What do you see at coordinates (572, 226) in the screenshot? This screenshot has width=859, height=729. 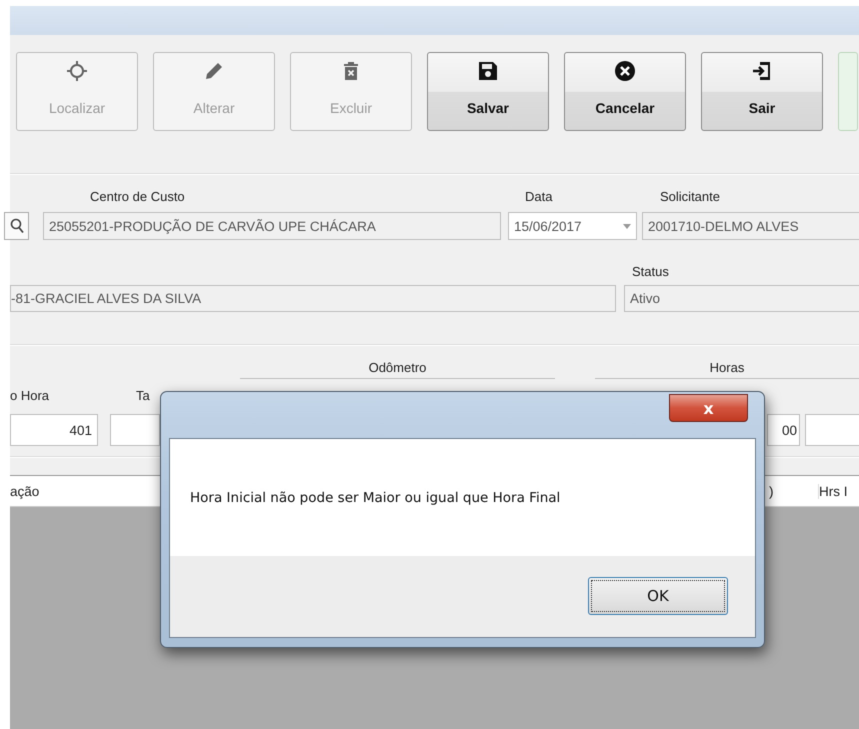 I see `date-picker: 15/06/2017` at bounding box center [572, 226].